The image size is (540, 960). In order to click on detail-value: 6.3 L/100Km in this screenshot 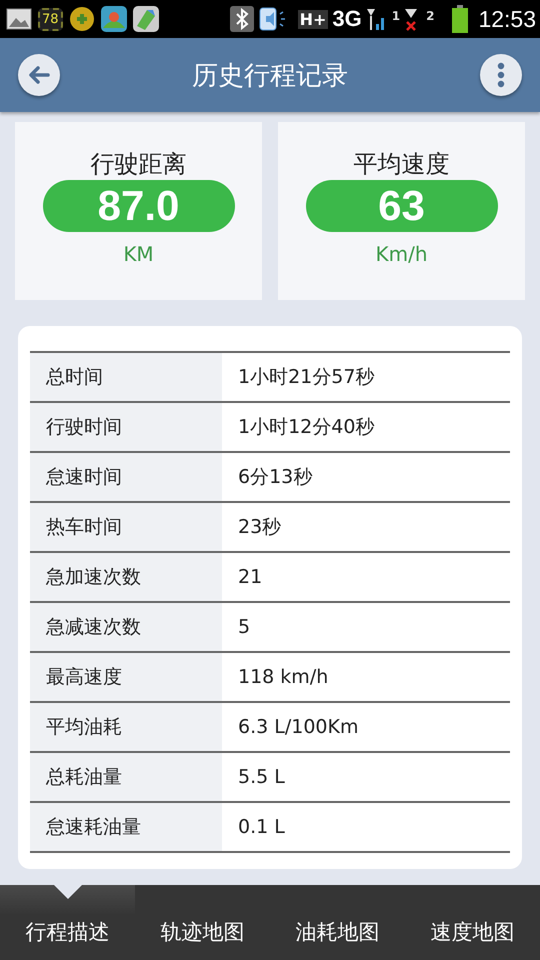, I will do `click(298, 727)`.